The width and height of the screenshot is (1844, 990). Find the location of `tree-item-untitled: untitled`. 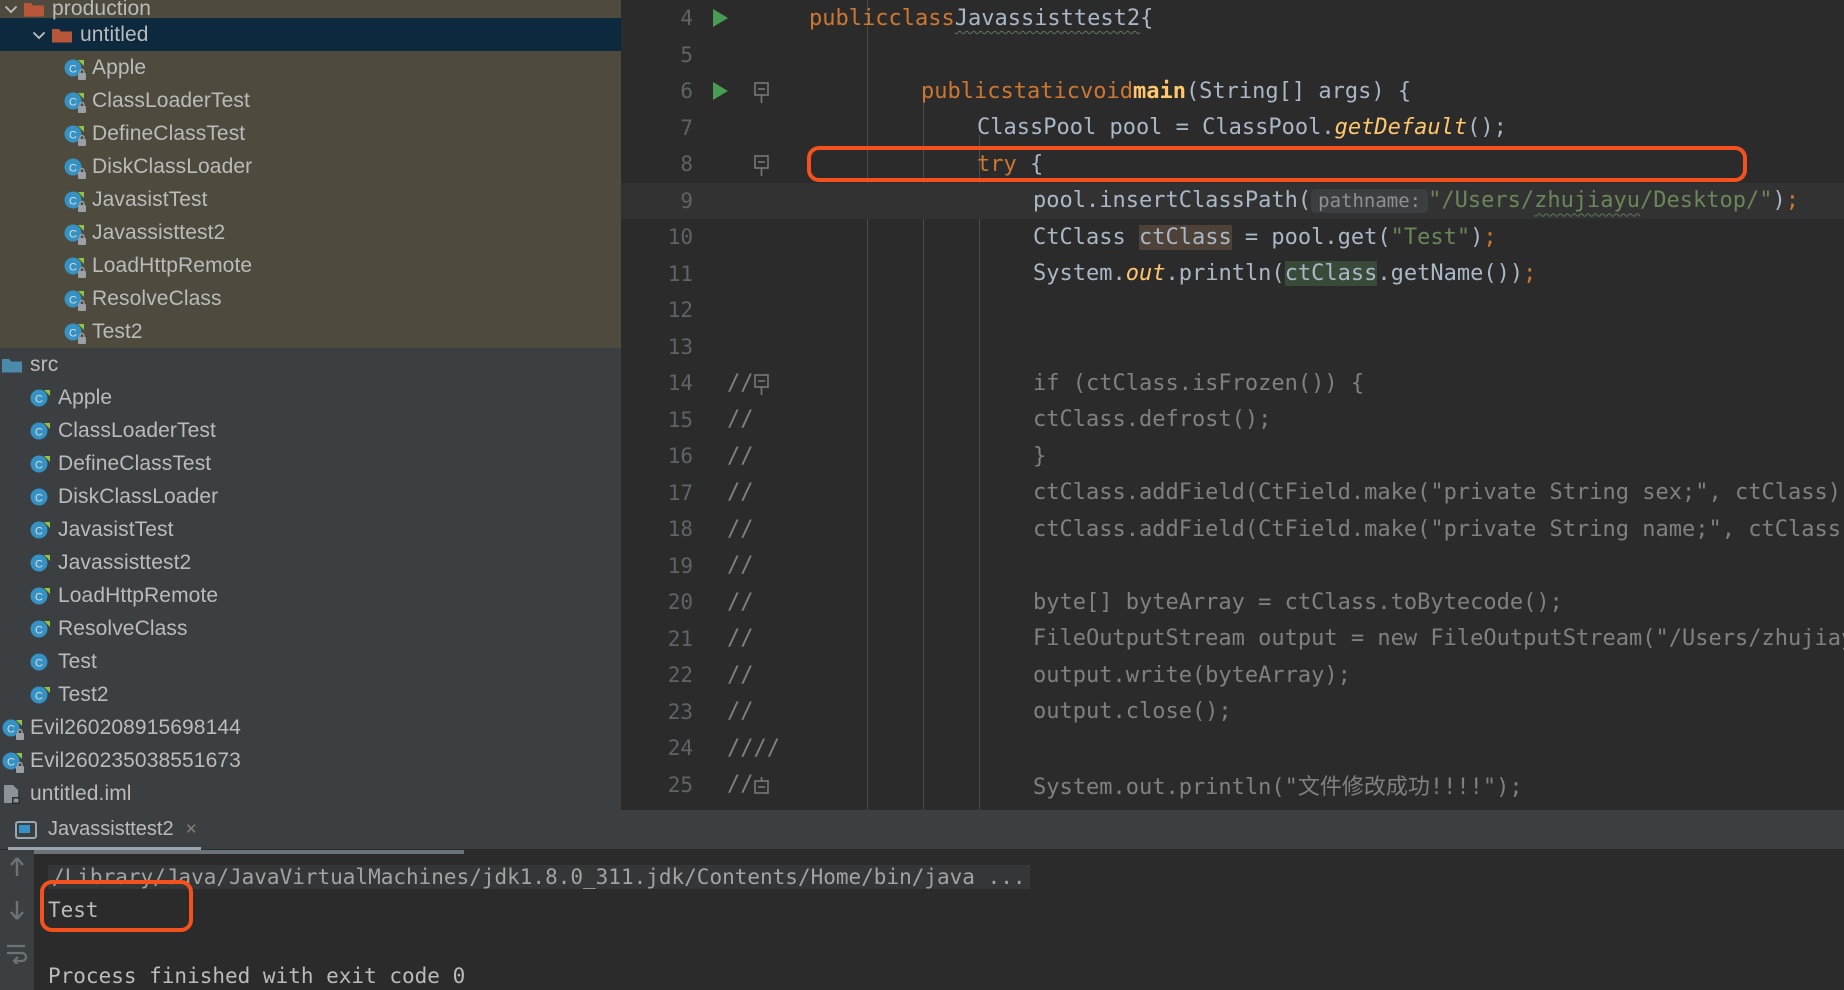

tree-item-untitled: untitled is located at coordinates (310, 34).